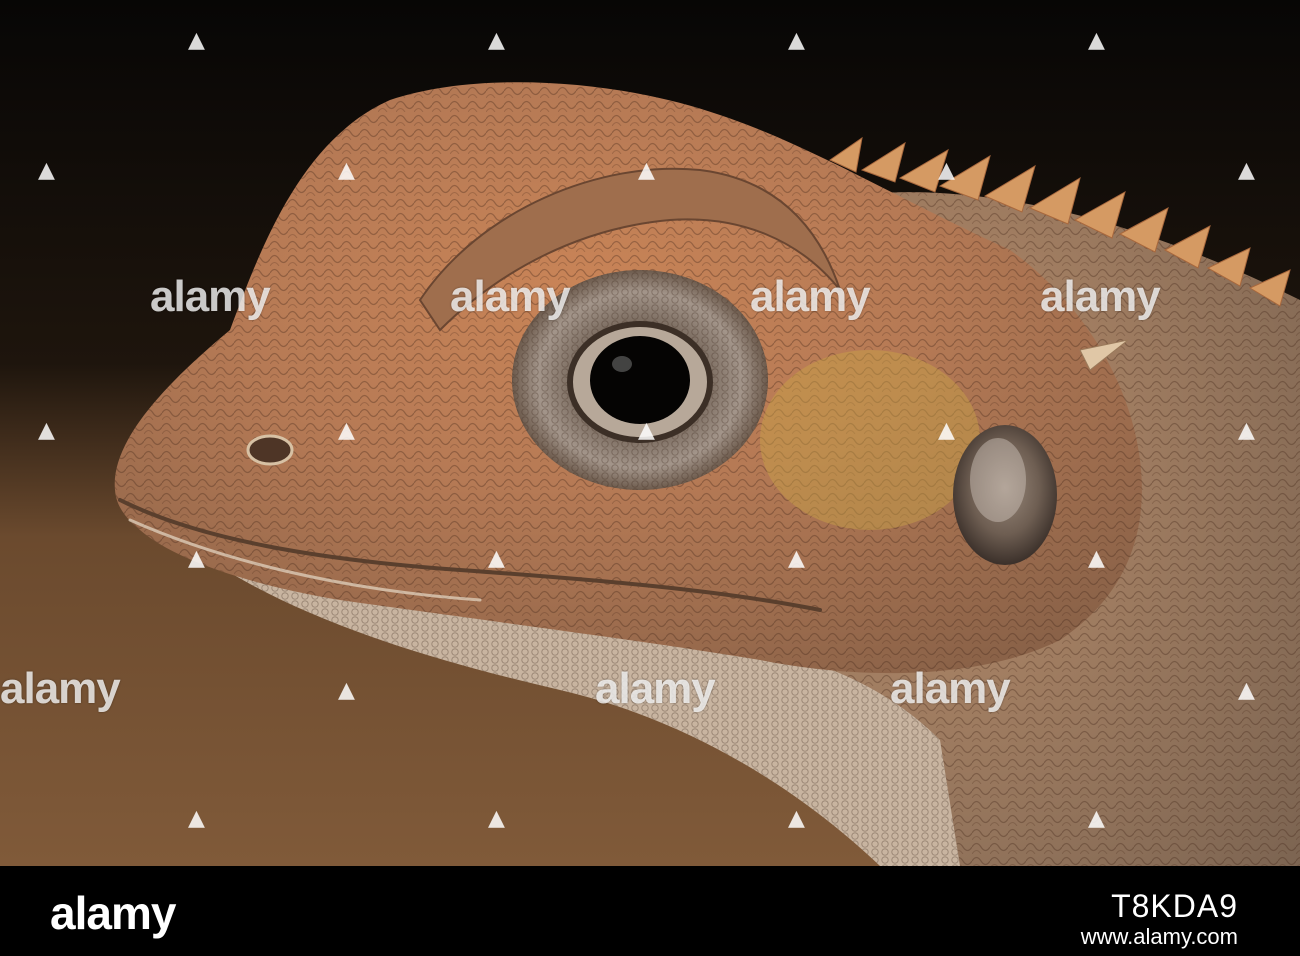 The height and width of the screenshot is (956, 1300). I want to click on logo-text: alamy, so click(113, 913).